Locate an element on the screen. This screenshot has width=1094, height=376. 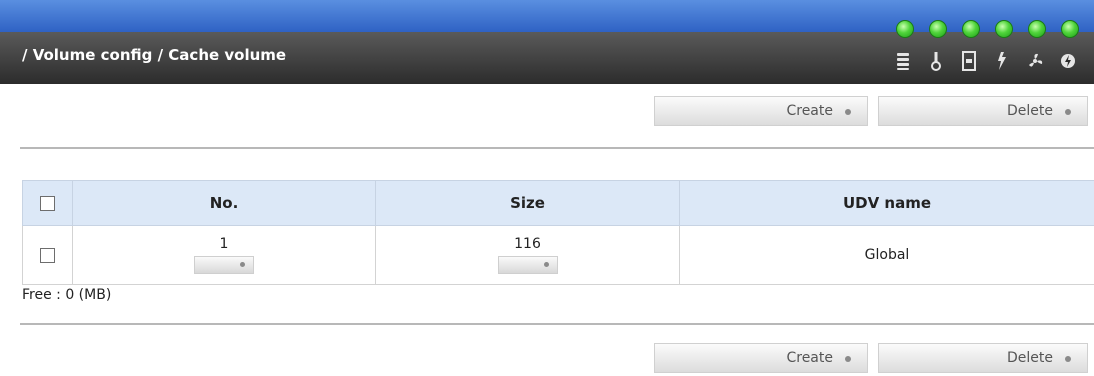
disk-icon is located at coordinates (903, 61).